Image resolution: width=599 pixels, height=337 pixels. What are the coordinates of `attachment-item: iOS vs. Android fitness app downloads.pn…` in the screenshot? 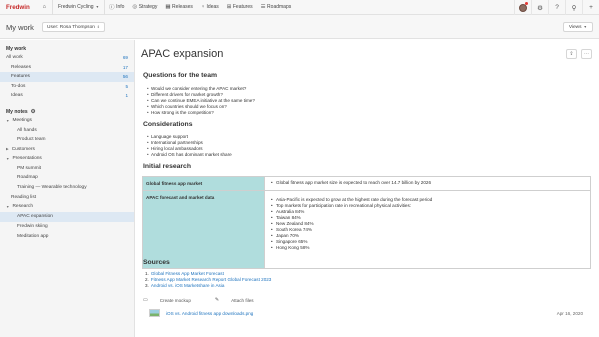 It's located at (201, 313).